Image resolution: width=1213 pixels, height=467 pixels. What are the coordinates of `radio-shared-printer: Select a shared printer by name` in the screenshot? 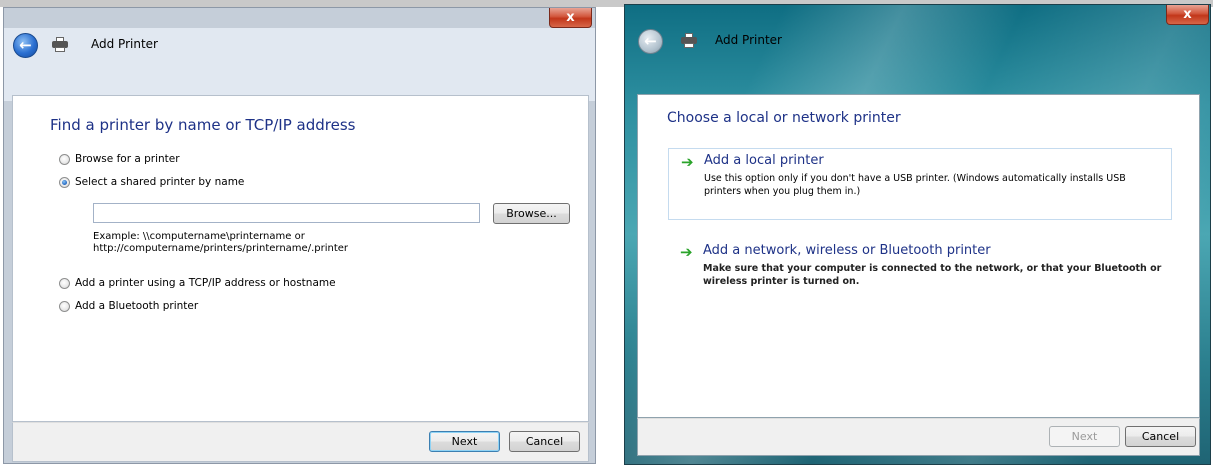 It's located at (151, 182).